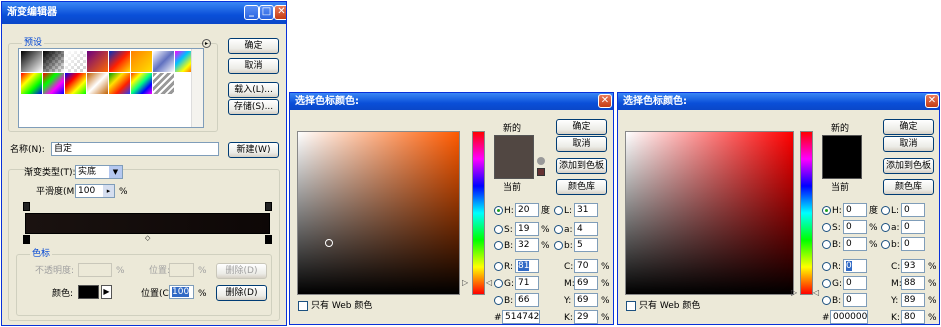 This screenshot has height=327, width=941. I want to click on s-input: 0, so click(855, 227).